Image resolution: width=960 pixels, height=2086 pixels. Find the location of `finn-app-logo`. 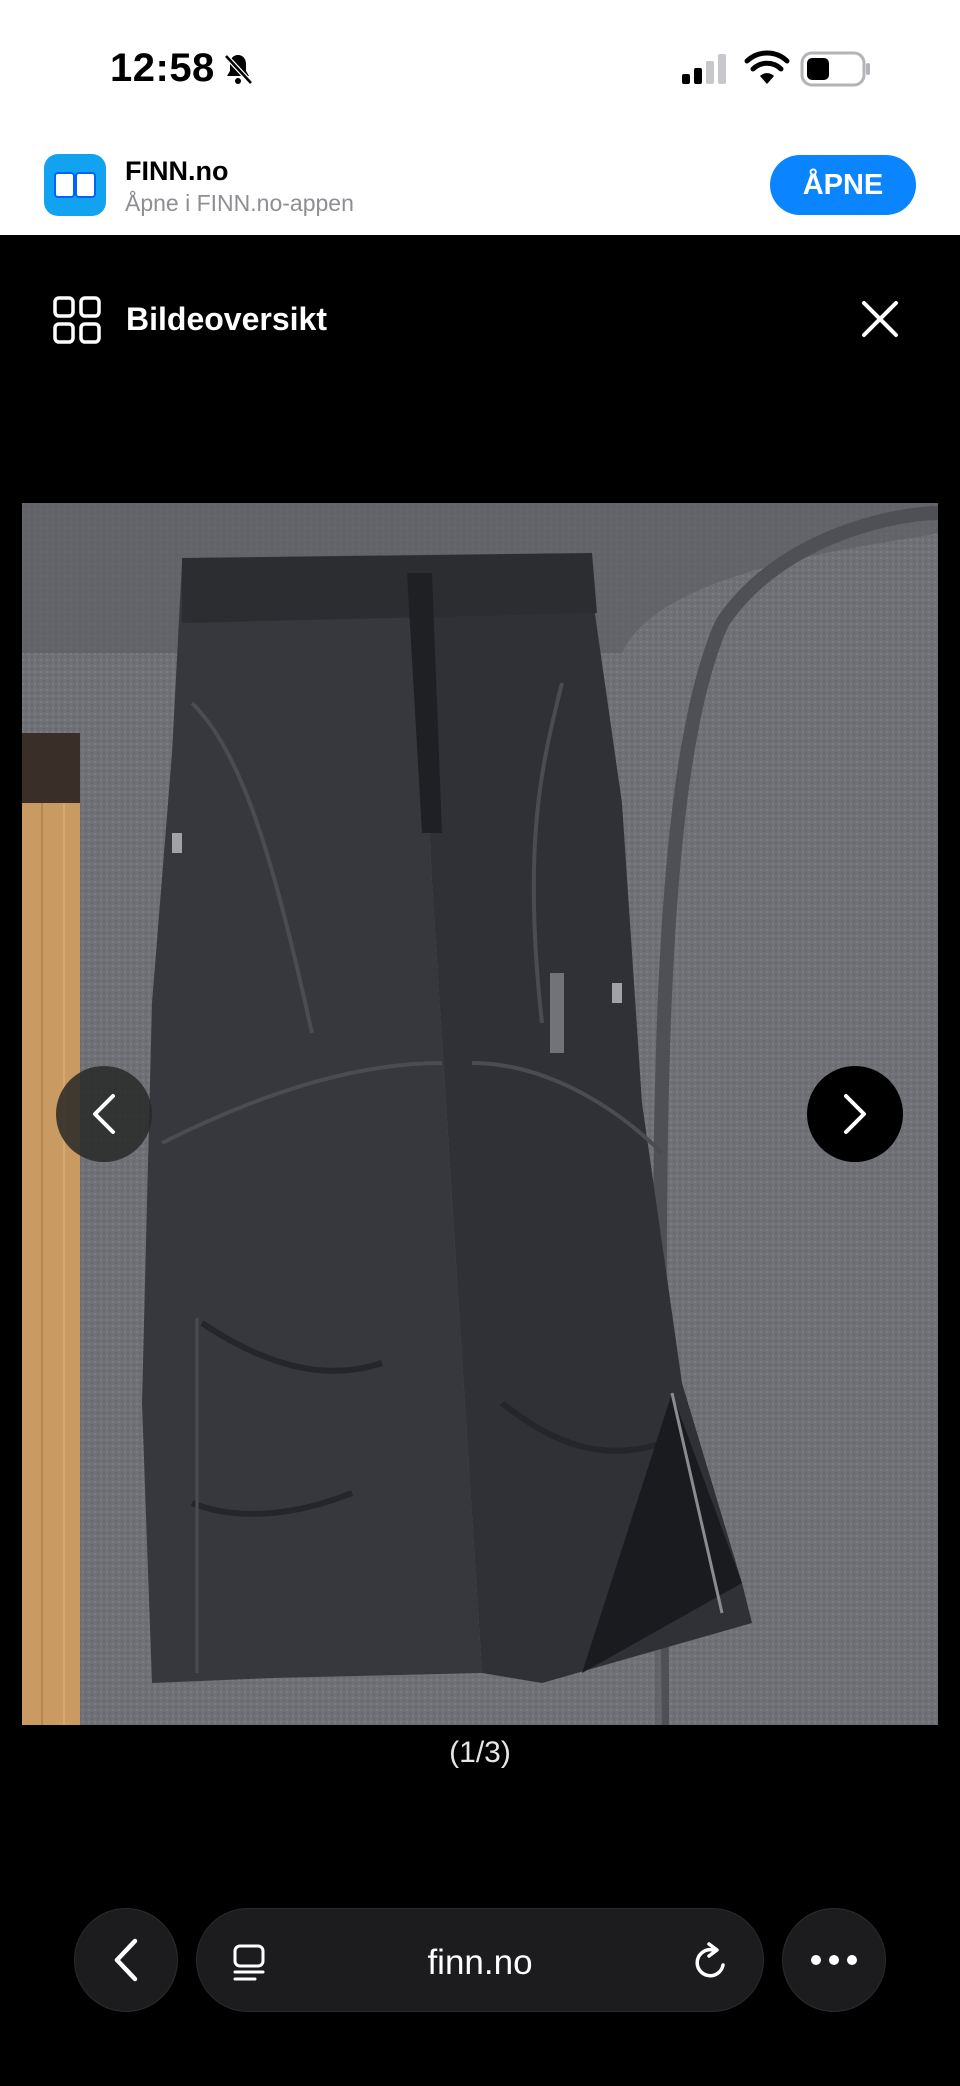

finn-app-logo is located at coordinates (75, 185).